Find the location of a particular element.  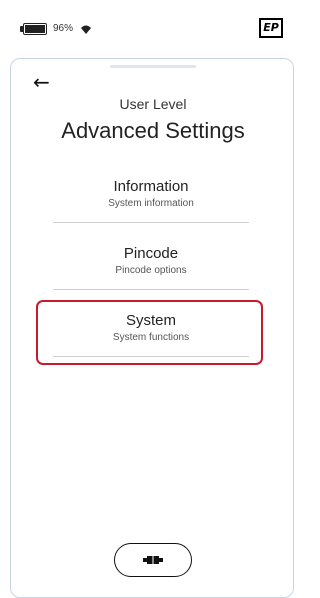

page-title: Advanced Settings is located at coordinates (153, 130).